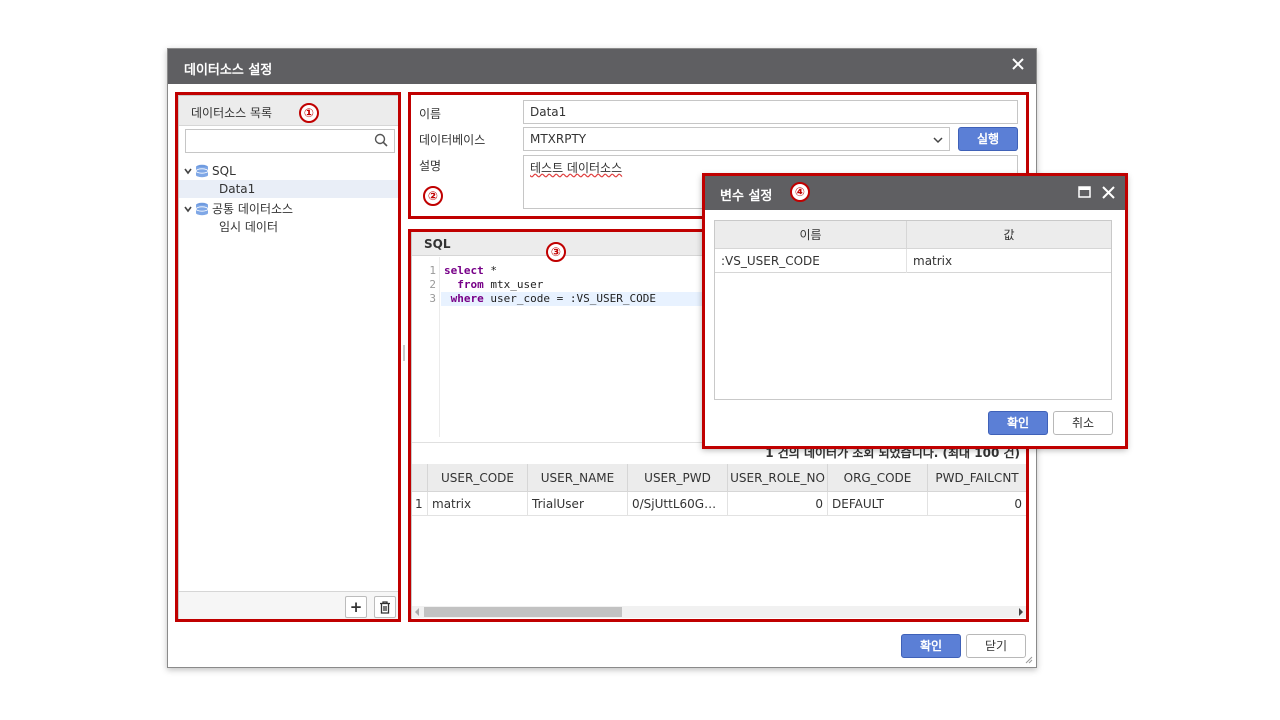 This screenshot has width=1280, height=720. I want to click on grid-column-header: ORG_CODE, so click(878, 478).